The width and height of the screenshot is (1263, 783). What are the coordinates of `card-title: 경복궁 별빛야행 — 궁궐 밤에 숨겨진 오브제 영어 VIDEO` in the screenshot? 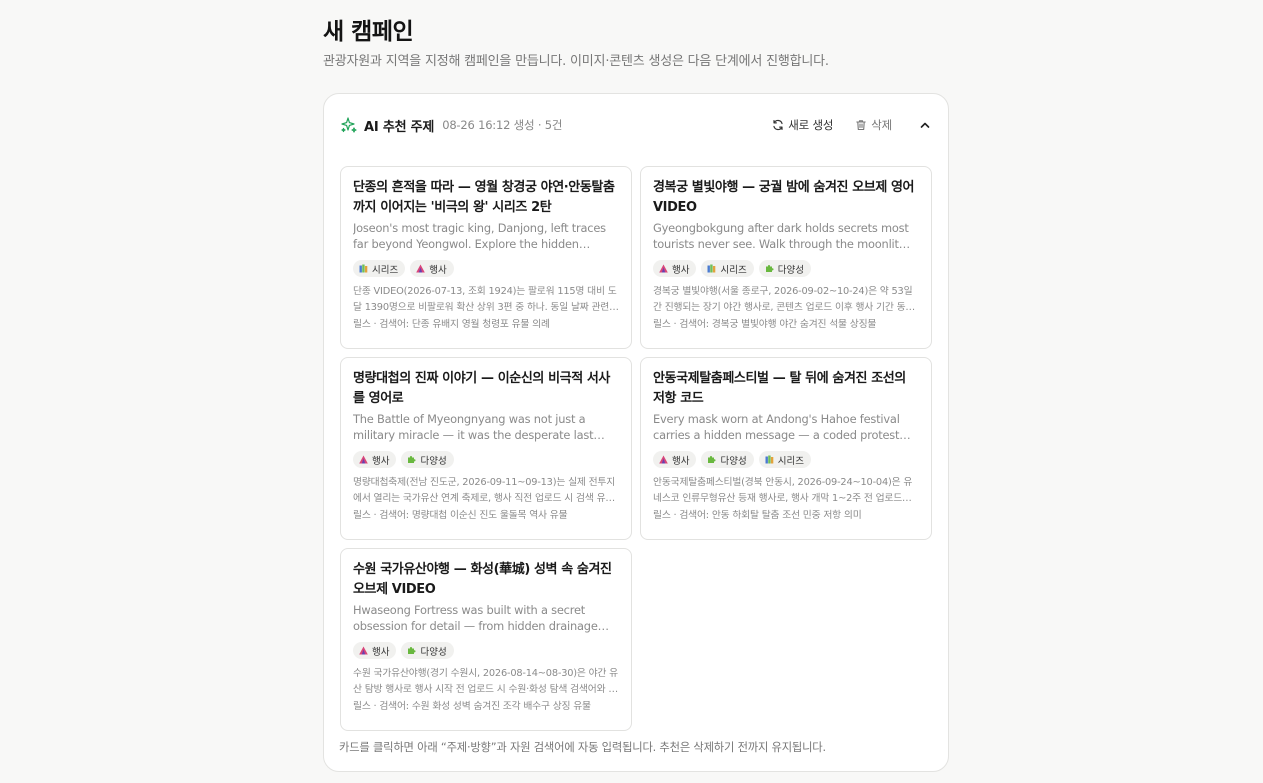 It's located at (784, 197).